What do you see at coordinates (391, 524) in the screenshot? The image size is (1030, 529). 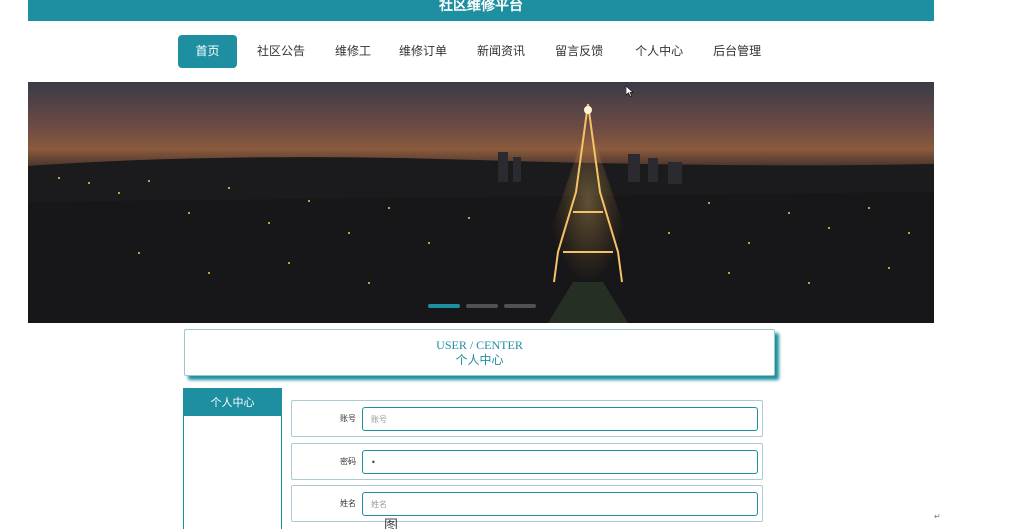 I see `figure-caption: 图` at bounding box center [391, 524].